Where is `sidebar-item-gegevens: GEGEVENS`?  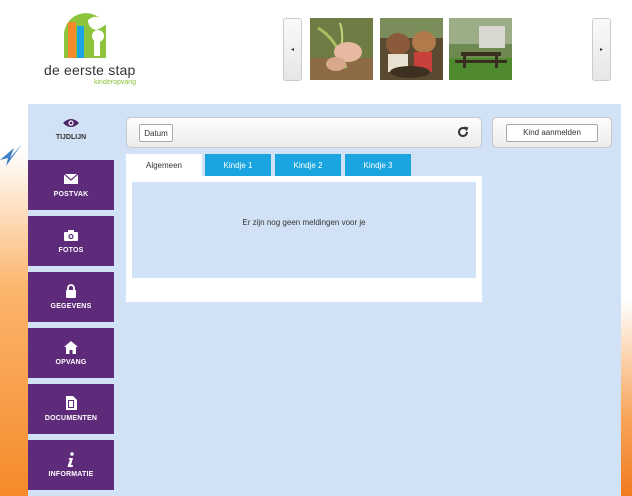
sidebar-item-gegevens: GEGEVENS is located at coordinates (71, 297).